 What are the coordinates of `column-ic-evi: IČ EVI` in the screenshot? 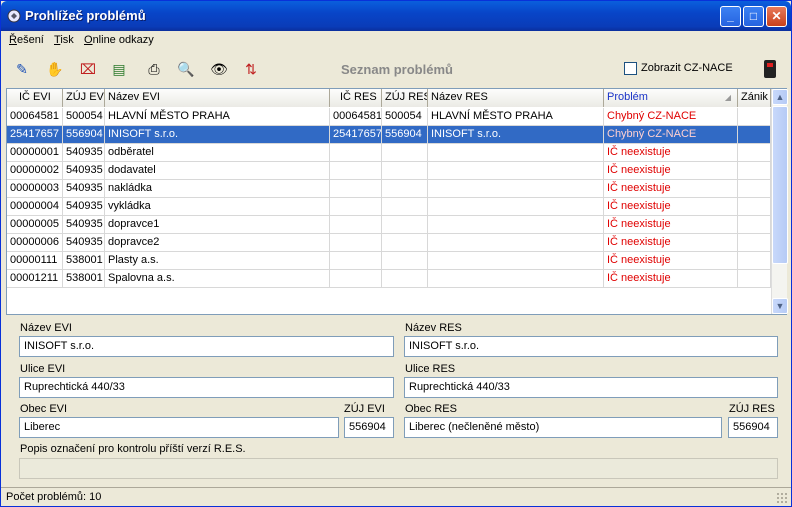 It's located at (35, 98).